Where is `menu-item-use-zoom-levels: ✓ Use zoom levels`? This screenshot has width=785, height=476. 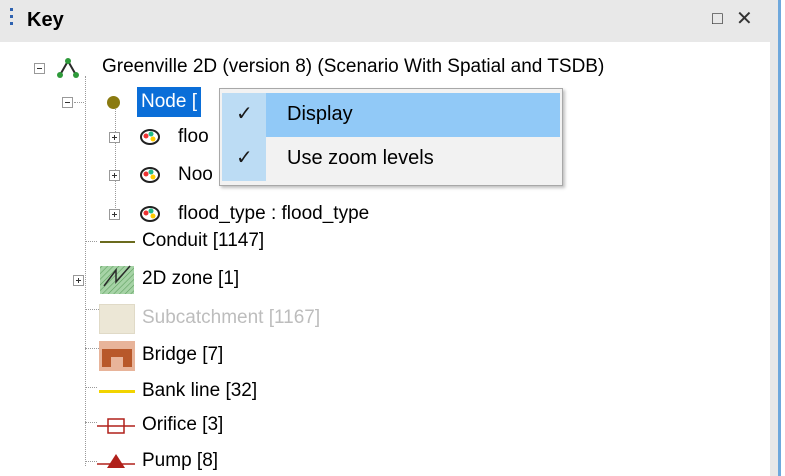 menu-item-use-zoom-levels: ✓ Use zoom levels is located at coordinates (391, 159).